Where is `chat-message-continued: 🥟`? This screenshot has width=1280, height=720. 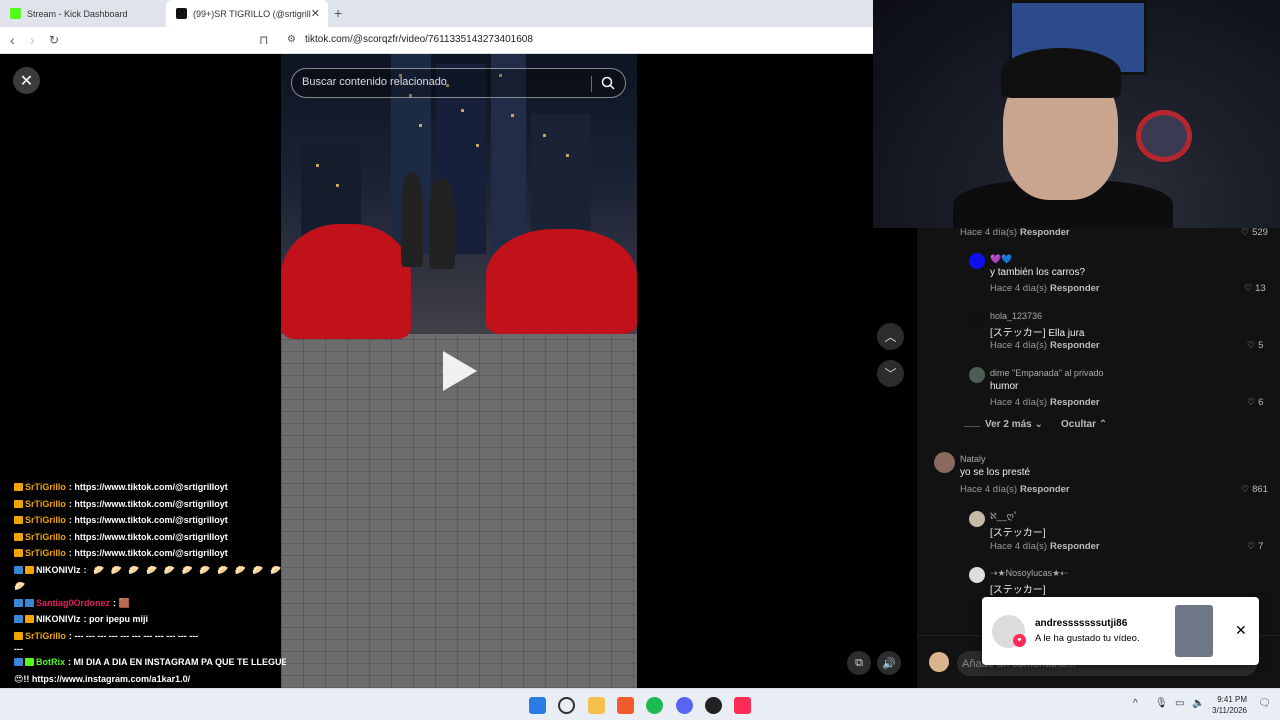
chat-message-continued: 🥟 is located at coordinates (150, 586).